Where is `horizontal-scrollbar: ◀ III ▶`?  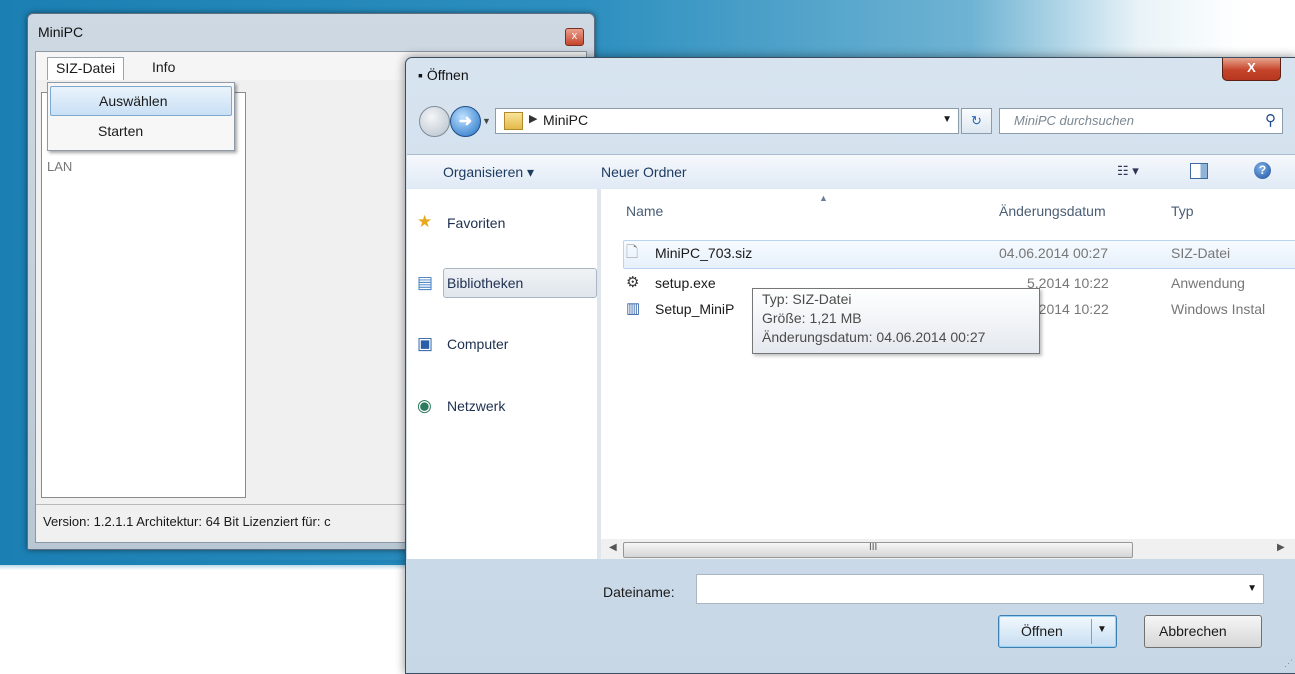
horizontal-scrollbar: ◀ III ▶ is located at coordinates (948, 549).